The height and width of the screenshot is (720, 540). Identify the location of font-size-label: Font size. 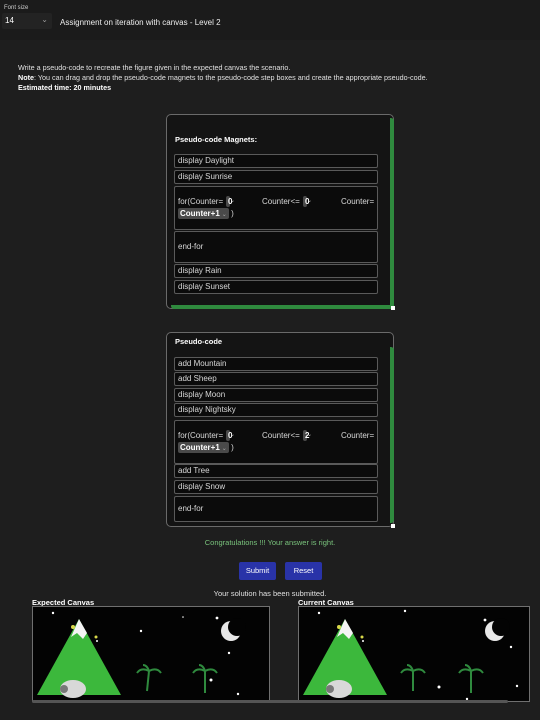
(16, 8).